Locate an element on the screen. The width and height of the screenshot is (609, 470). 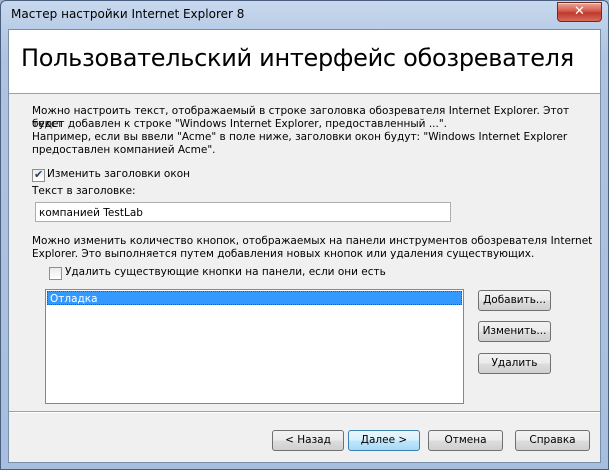
list-item: Отладка is located at coordinates (254, 298).